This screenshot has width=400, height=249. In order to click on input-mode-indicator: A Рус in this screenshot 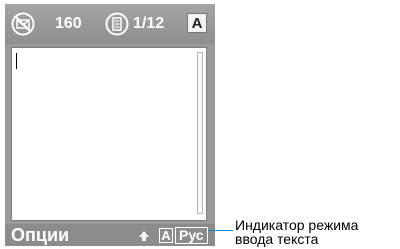, I will do `click(183, 235)`.